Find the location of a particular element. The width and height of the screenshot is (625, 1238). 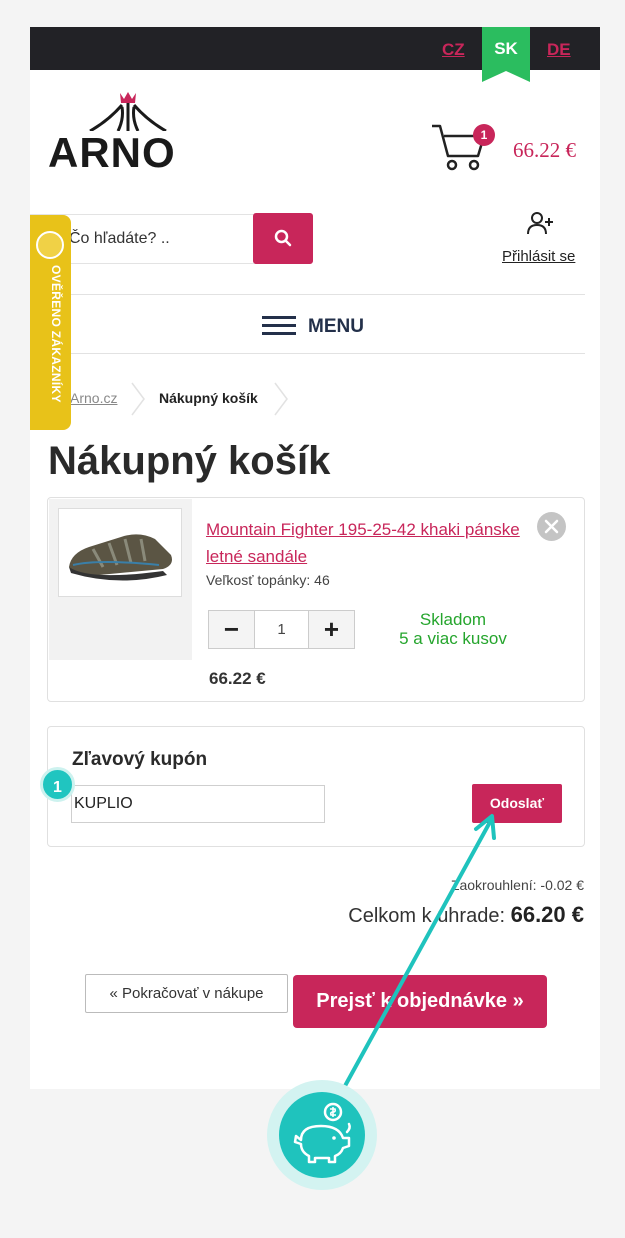

page-title: Nákupný košík is located at coordinates (189, 461).